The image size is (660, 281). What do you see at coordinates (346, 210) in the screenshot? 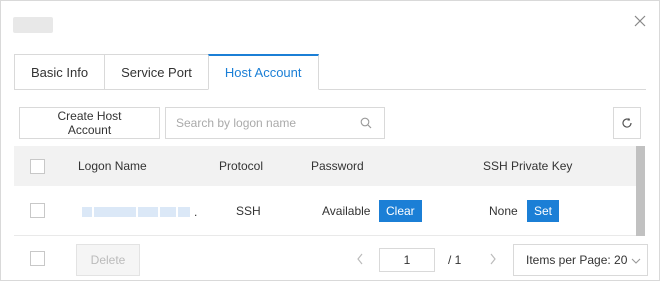
I see `password-status: Available` at bounding box center [346, 210].